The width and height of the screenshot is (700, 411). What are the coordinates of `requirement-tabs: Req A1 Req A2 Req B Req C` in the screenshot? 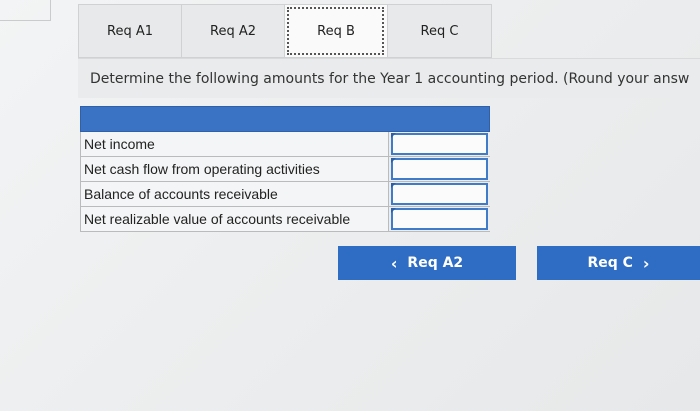 It's located at (285, 31).